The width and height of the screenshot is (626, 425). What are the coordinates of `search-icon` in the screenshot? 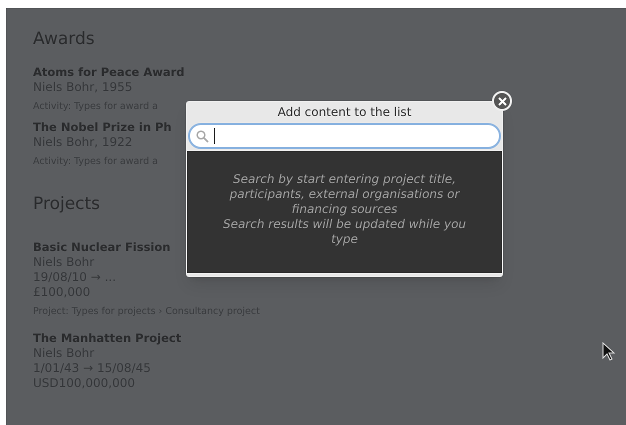 It's located at (202, 136).